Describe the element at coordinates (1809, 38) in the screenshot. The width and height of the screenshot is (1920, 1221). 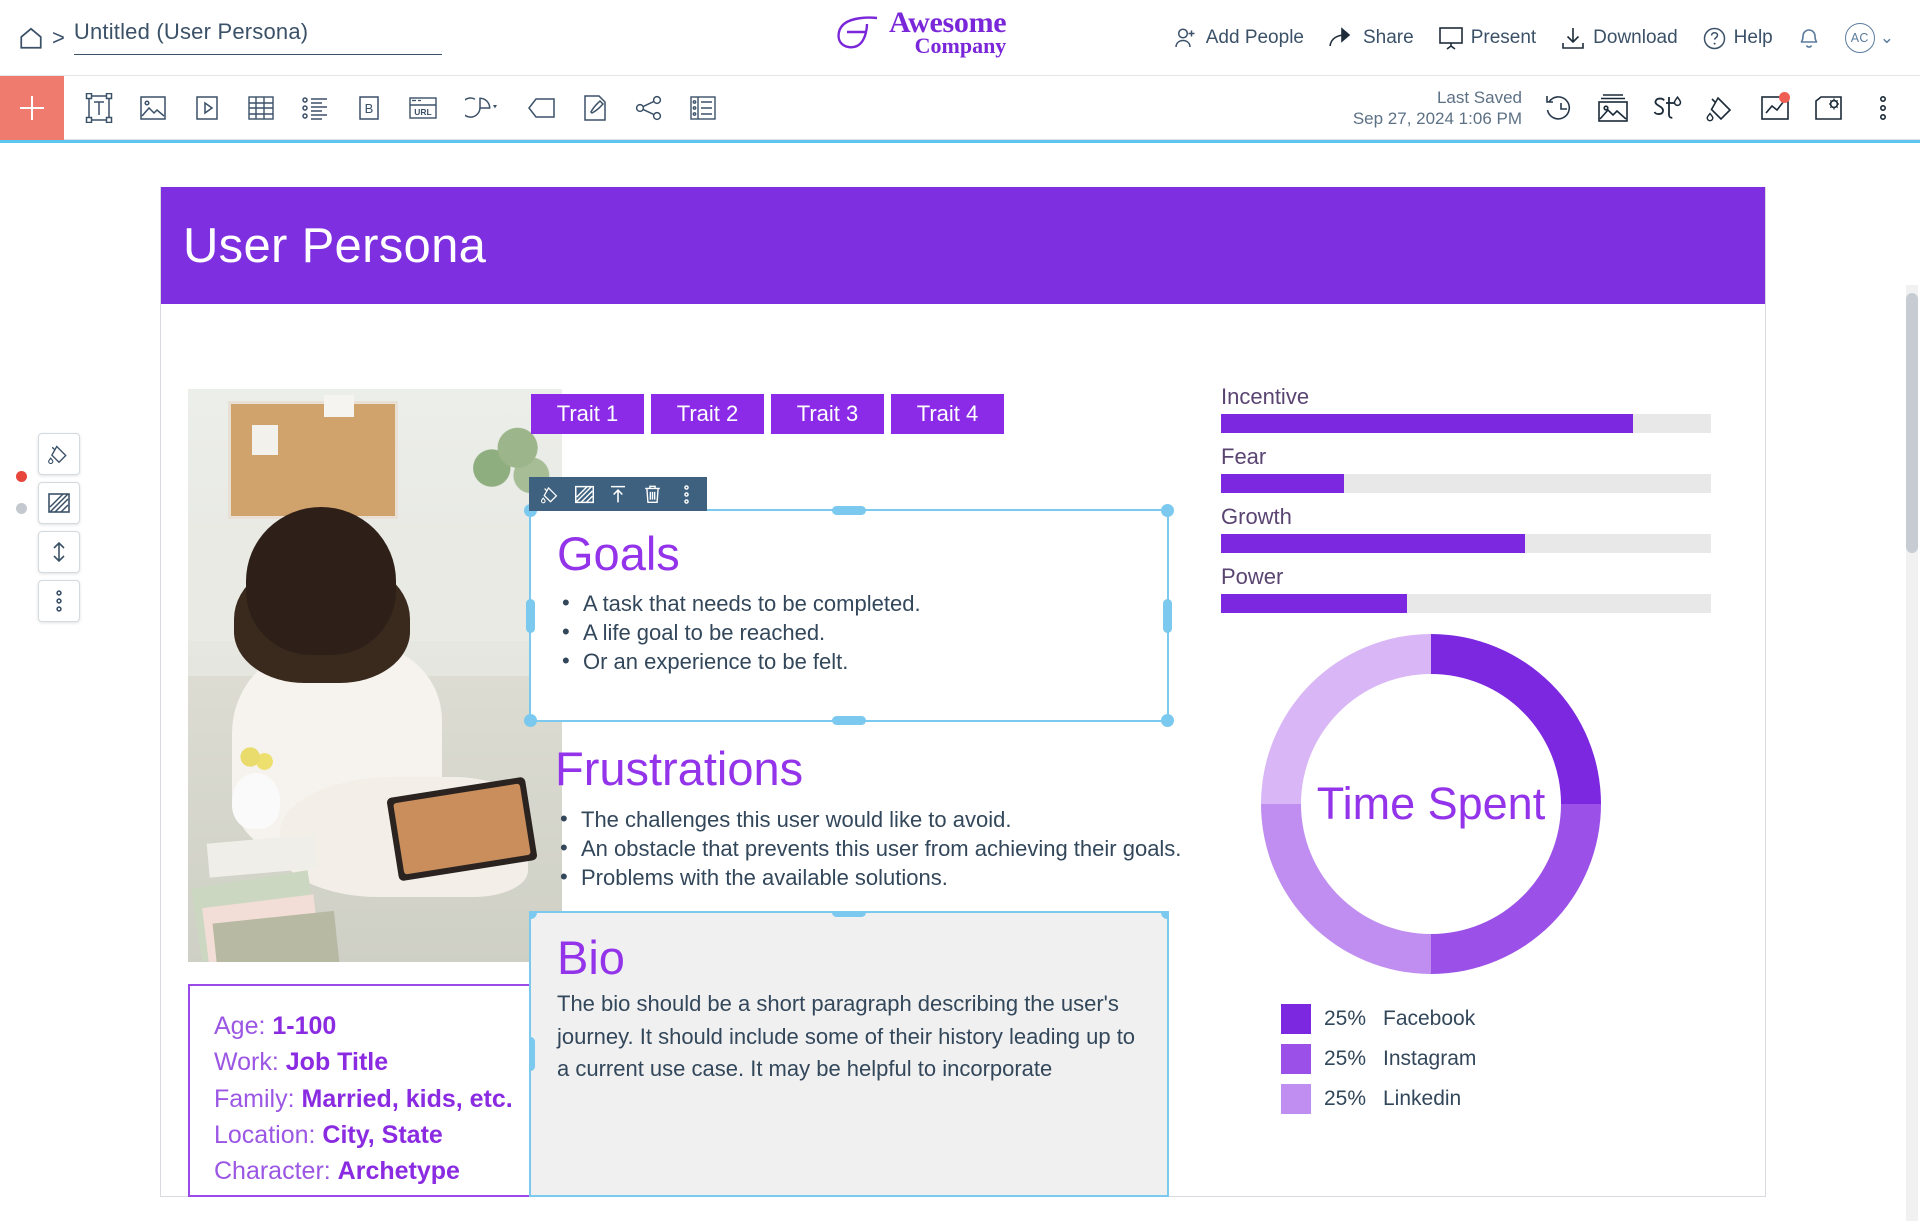
I see `notifications-button` at that location.